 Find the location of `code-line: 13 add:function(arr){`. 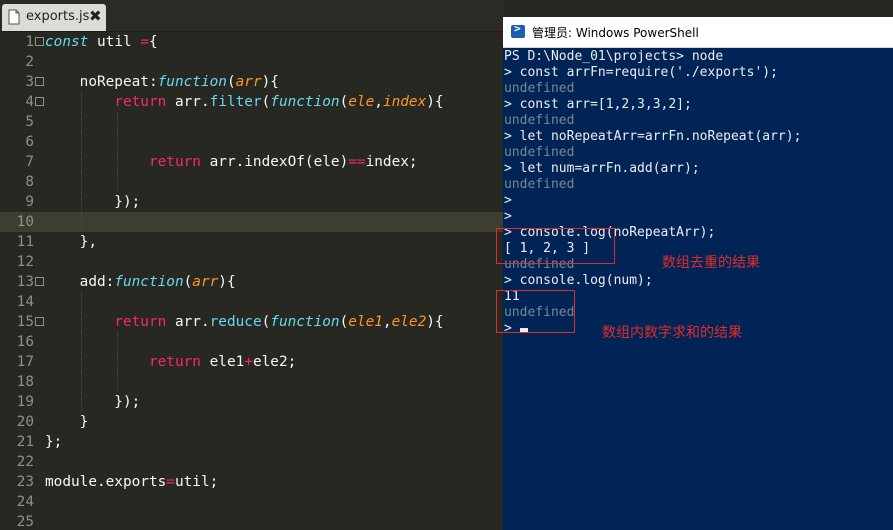

code-line: 13 add:function(arr){ is located at coordinates (251, 282).